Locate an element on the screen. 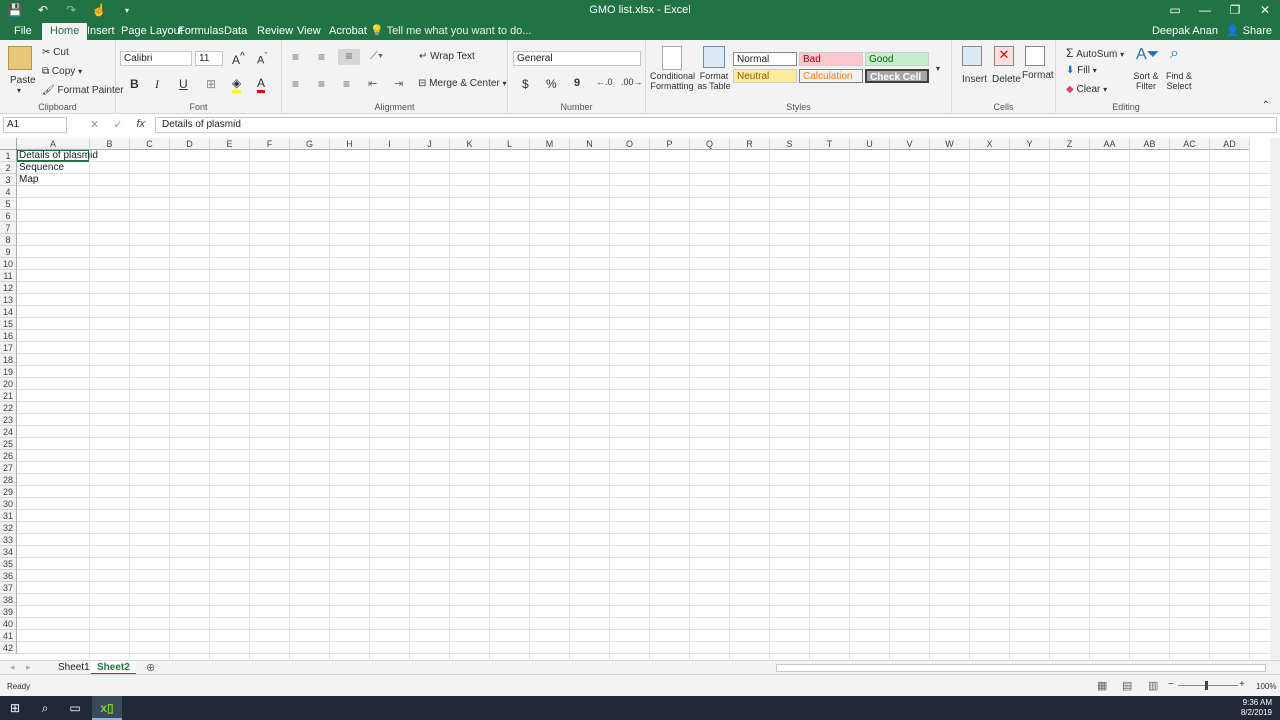 The height and width of the screenshot is (720, 1280). comma-style-button: 9 is located at coordinates (577, 83).